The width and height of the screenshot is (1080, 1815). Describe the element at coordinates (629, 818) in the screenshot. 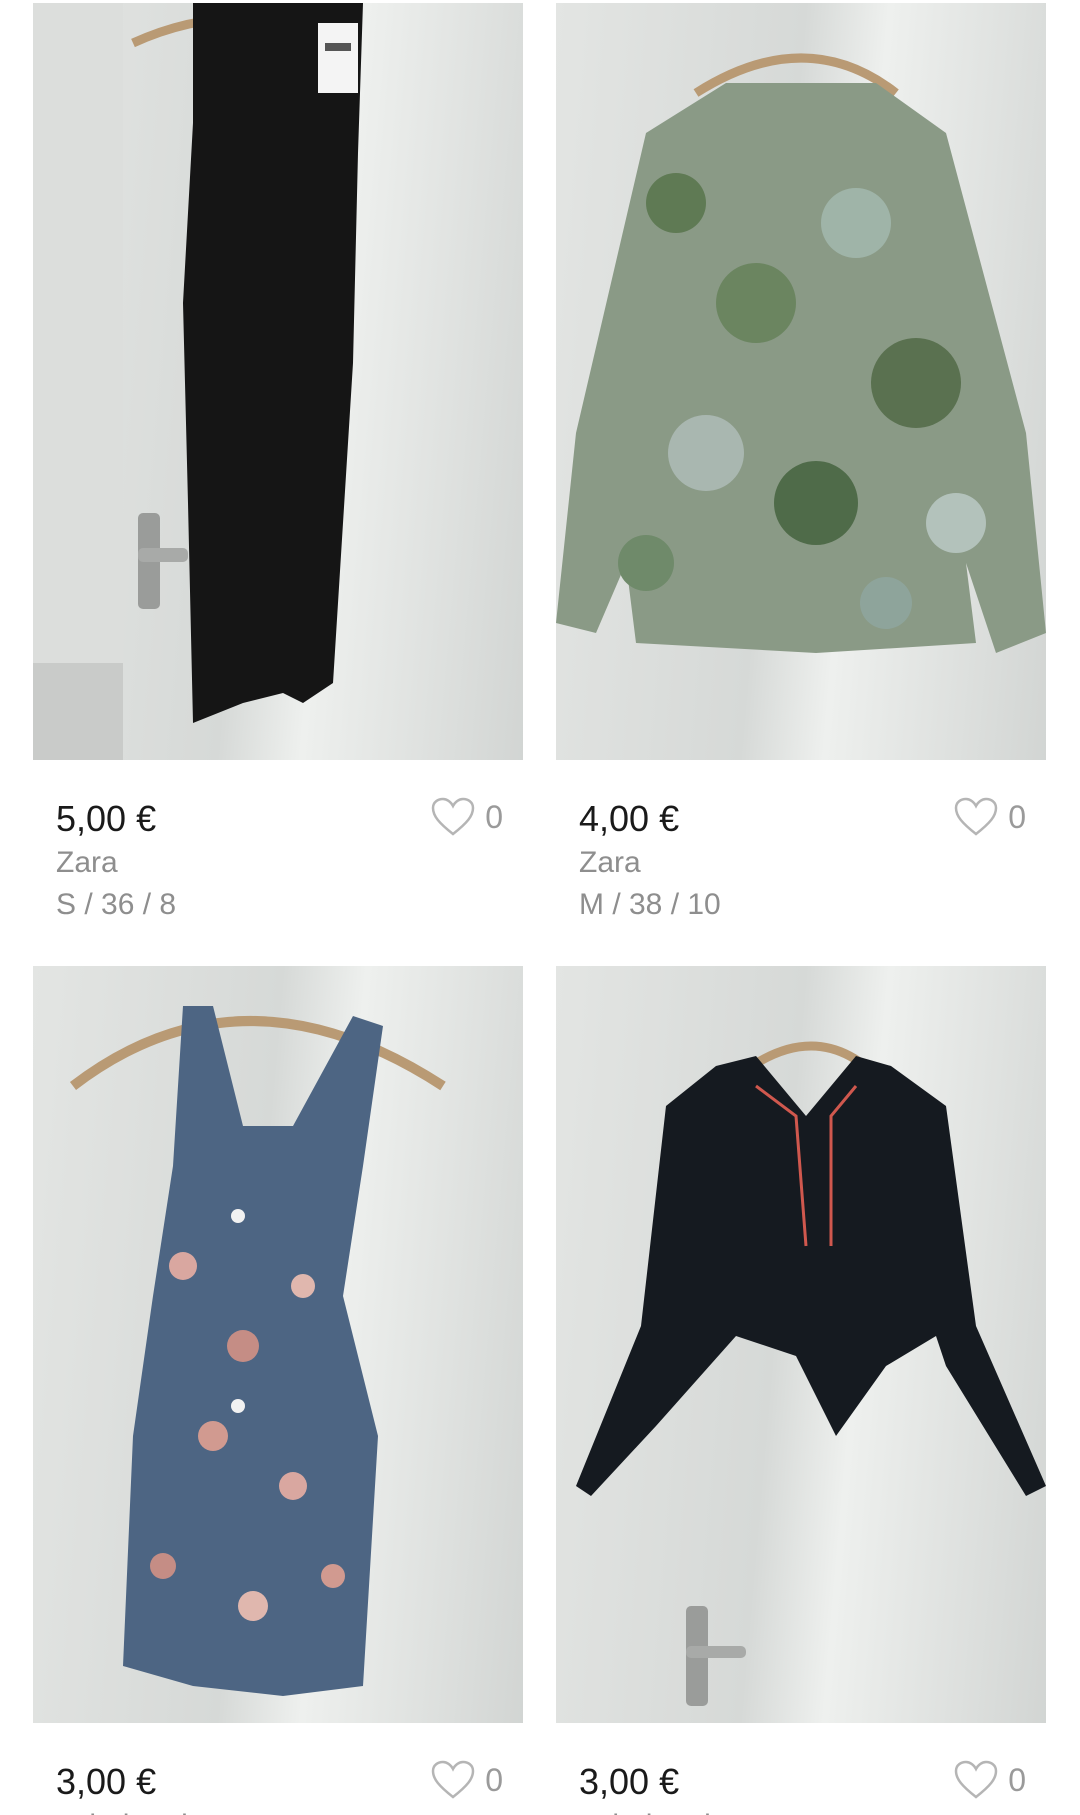

I see `item-price: 4,00 €` at that location.